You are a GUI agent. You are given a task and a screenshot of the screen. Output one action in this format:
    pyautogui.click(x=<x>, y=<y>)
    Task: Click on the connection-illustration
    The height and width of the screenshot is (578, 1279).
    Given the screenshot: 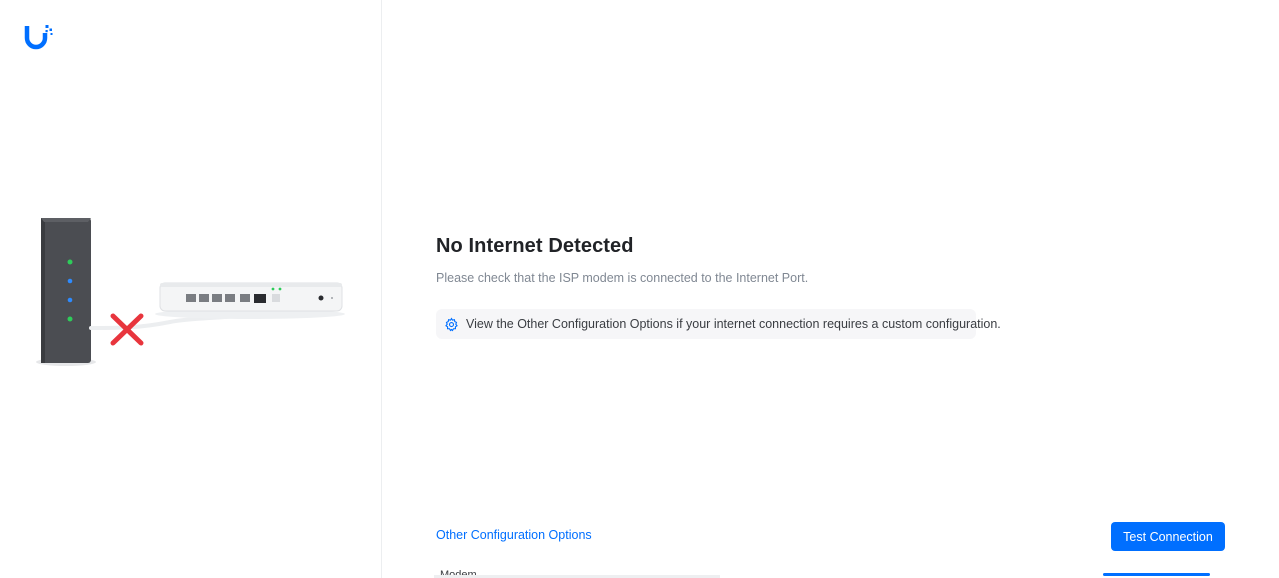 What is the action you would take?
    pyautogui.click(x=190, y=292)
    